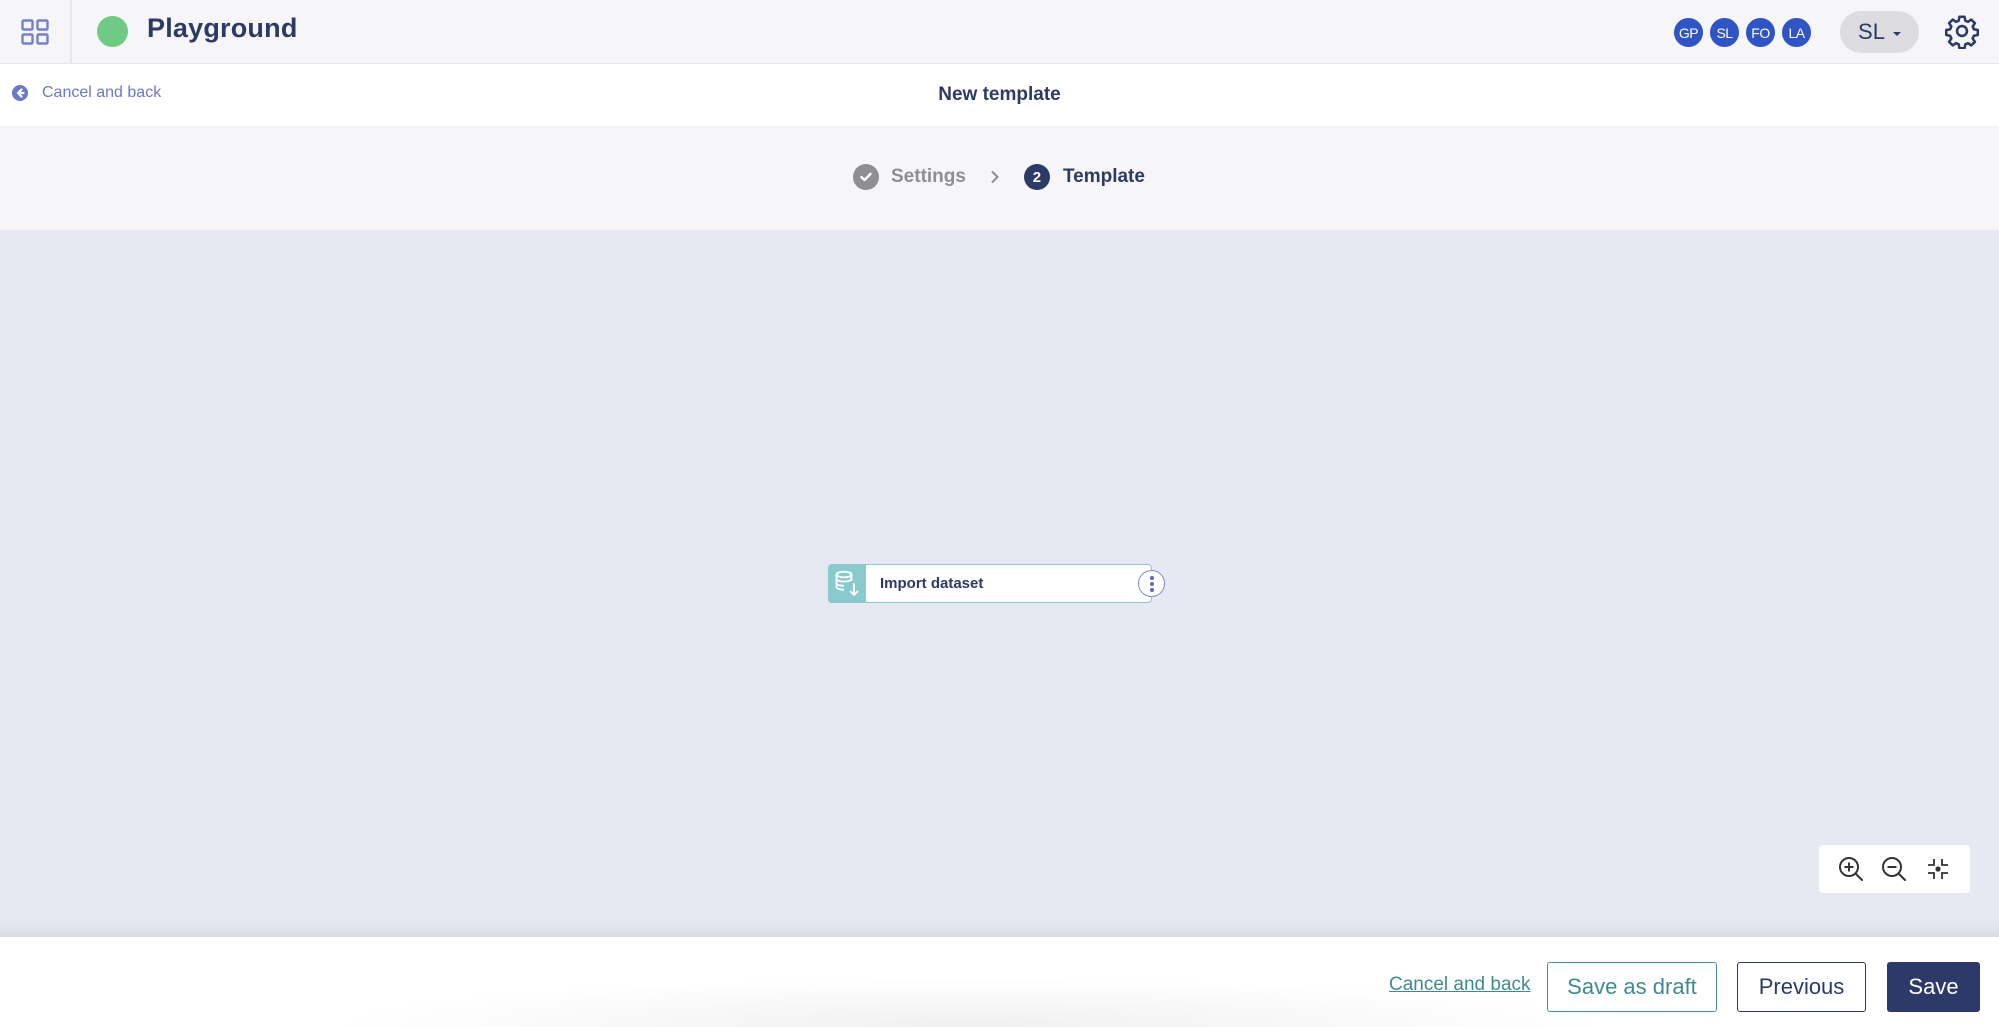  I want to click on user-initials: SL, so click(1871, 31).